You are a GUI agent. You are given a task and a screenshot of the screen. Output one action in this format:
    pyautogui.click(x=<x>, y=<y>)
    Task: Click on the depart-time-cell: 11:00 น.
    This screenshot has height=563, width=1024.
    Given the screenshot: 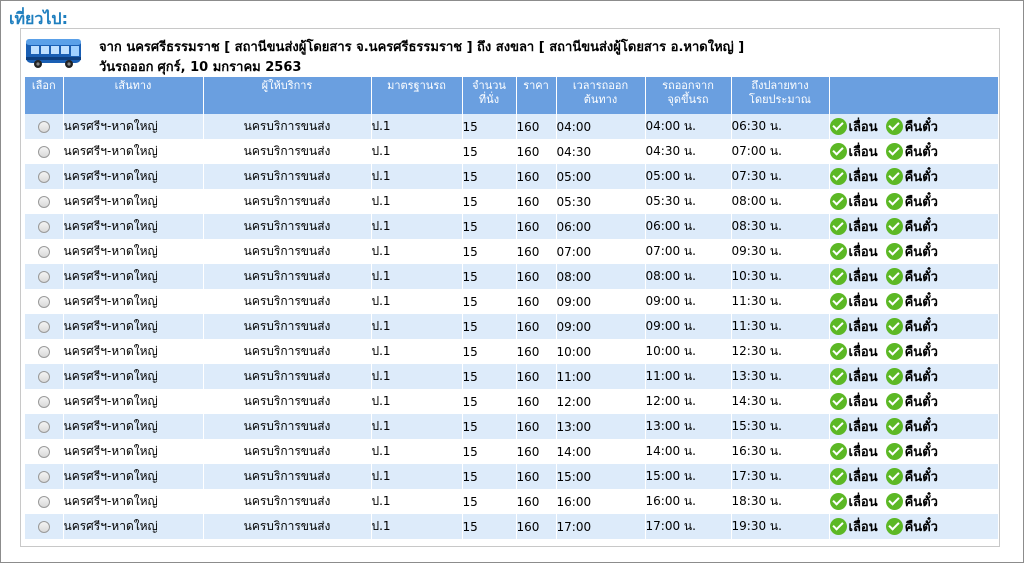 What is the action you would take?
    pyautogui.click(x=688, y=376)
    